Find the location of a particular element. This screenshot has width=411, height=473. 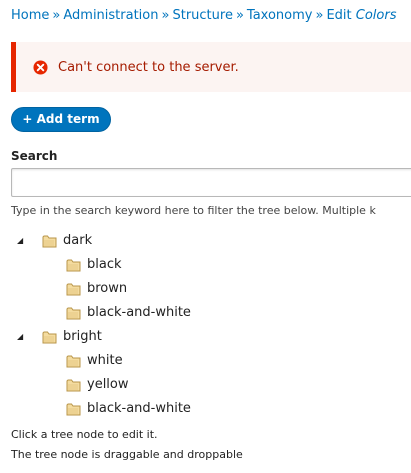

breadcrumb-home: Home is located at coordinates (30, 15).